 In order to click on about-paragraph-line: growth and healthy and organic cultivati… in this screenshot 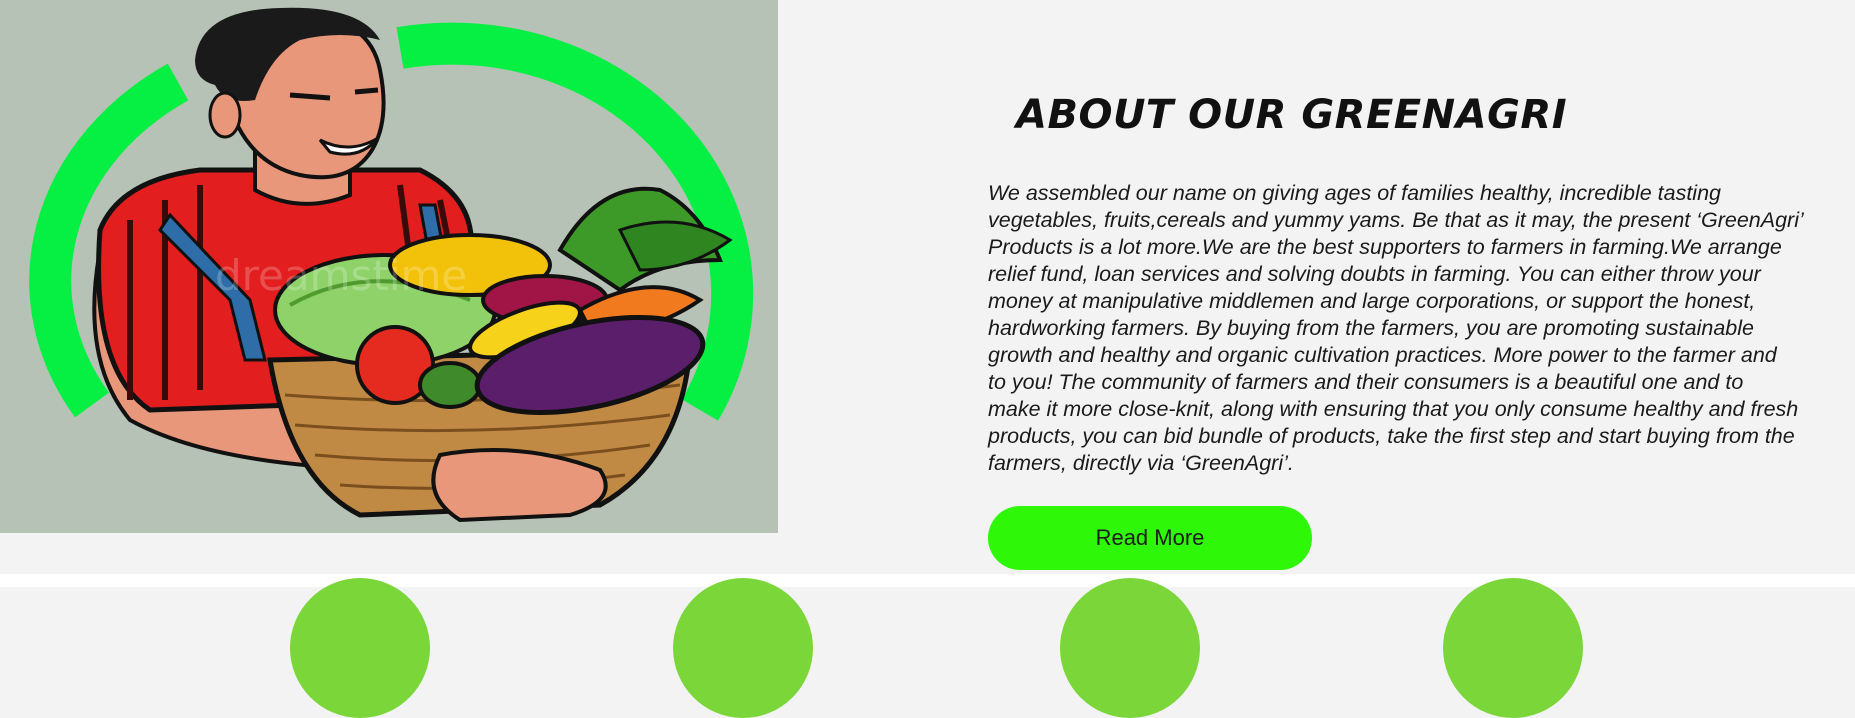, I will do `click(1382, 355)`.